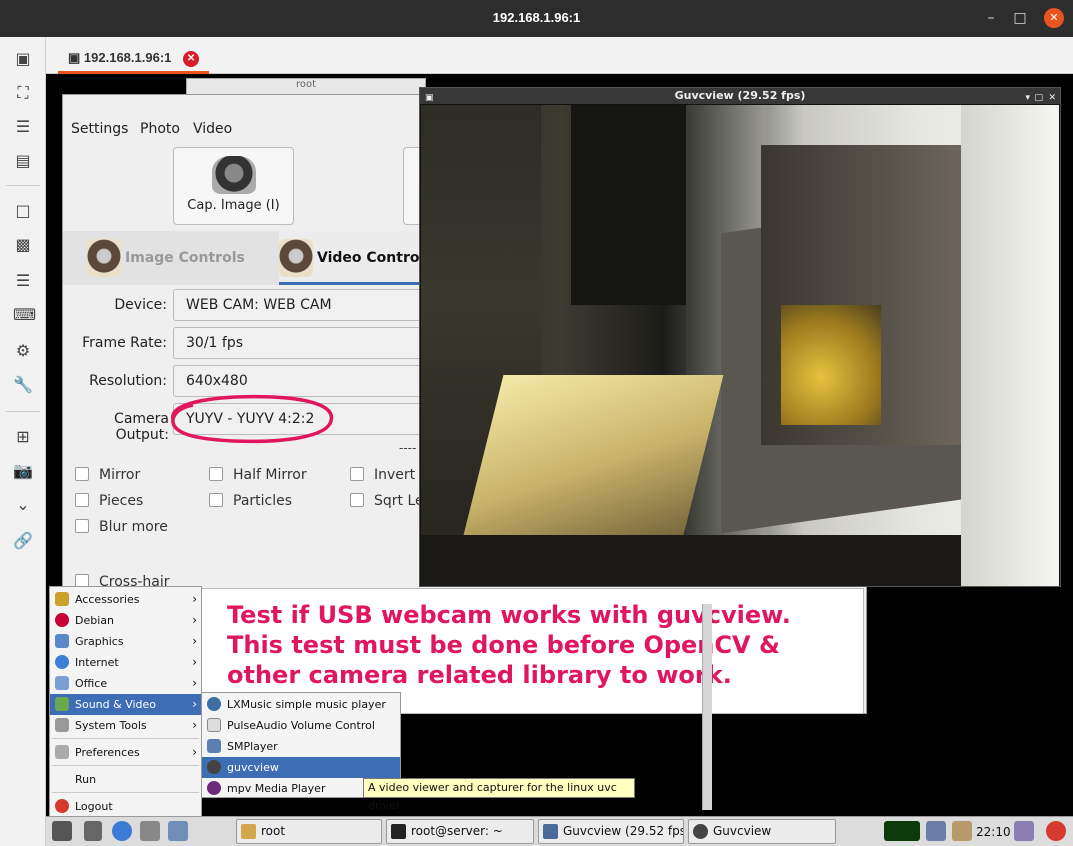 The image size is (1073, 846). I want to click on menu-bar: Settings Photo Video, so click(243, 129).